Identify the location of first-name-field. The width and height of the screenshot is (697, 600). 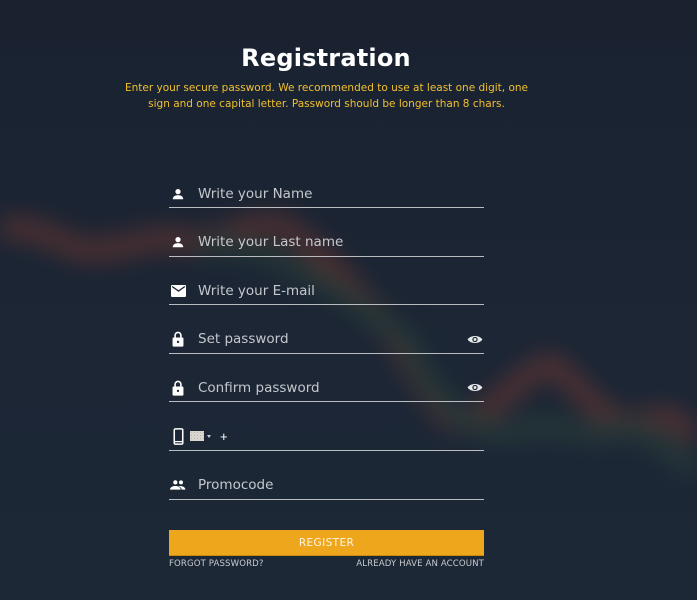
(326, 194).